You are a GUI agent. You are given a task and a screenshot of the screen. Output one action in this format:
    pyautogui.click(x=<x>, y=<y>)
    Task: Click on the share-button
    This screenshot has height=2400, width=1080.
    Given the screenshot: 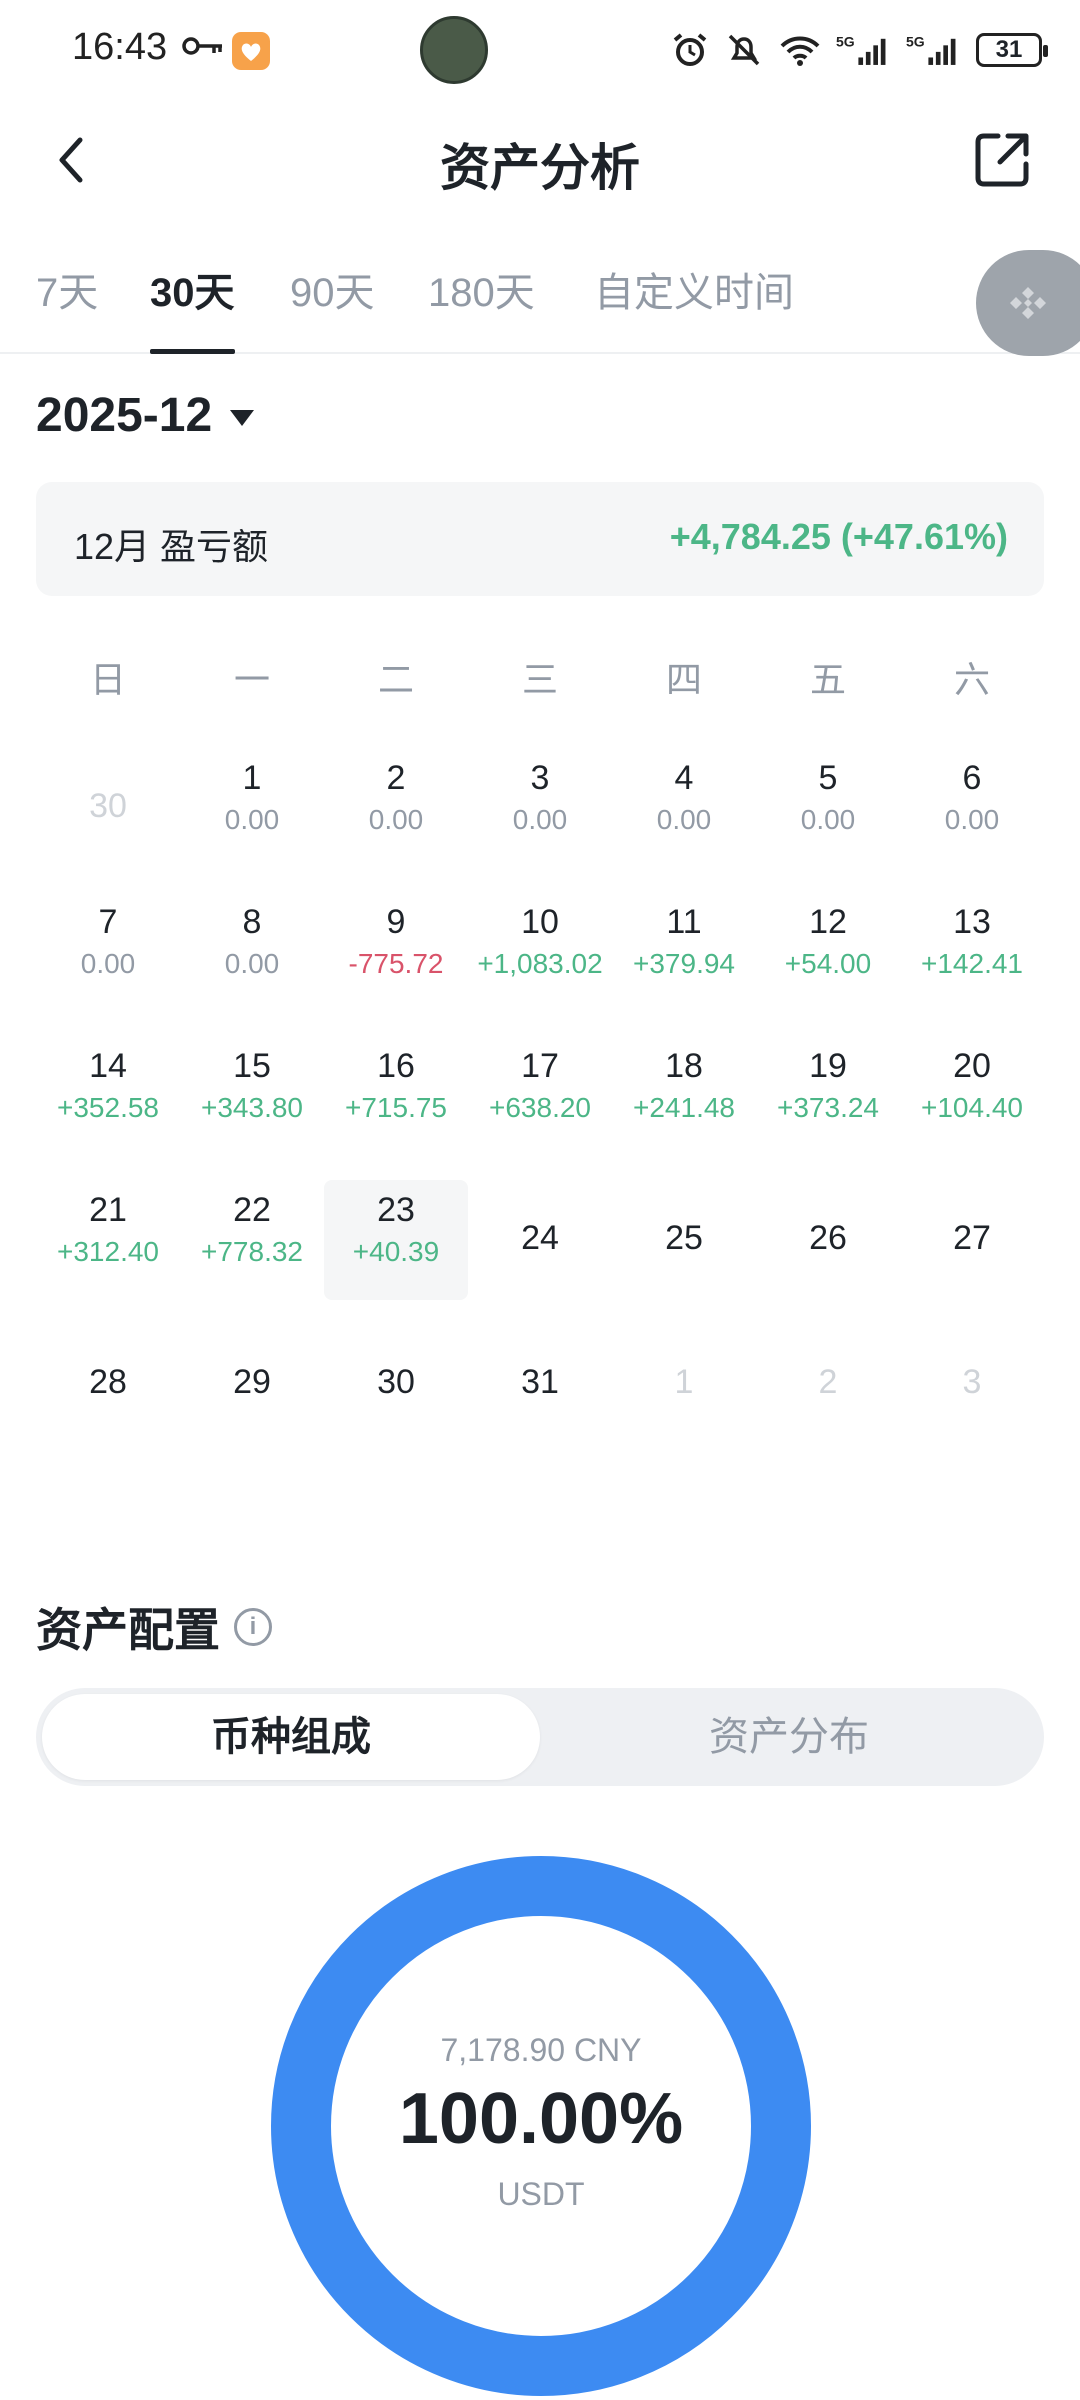 What is the action you would take?
    pyautogui.click(x=1002, y=160)
    